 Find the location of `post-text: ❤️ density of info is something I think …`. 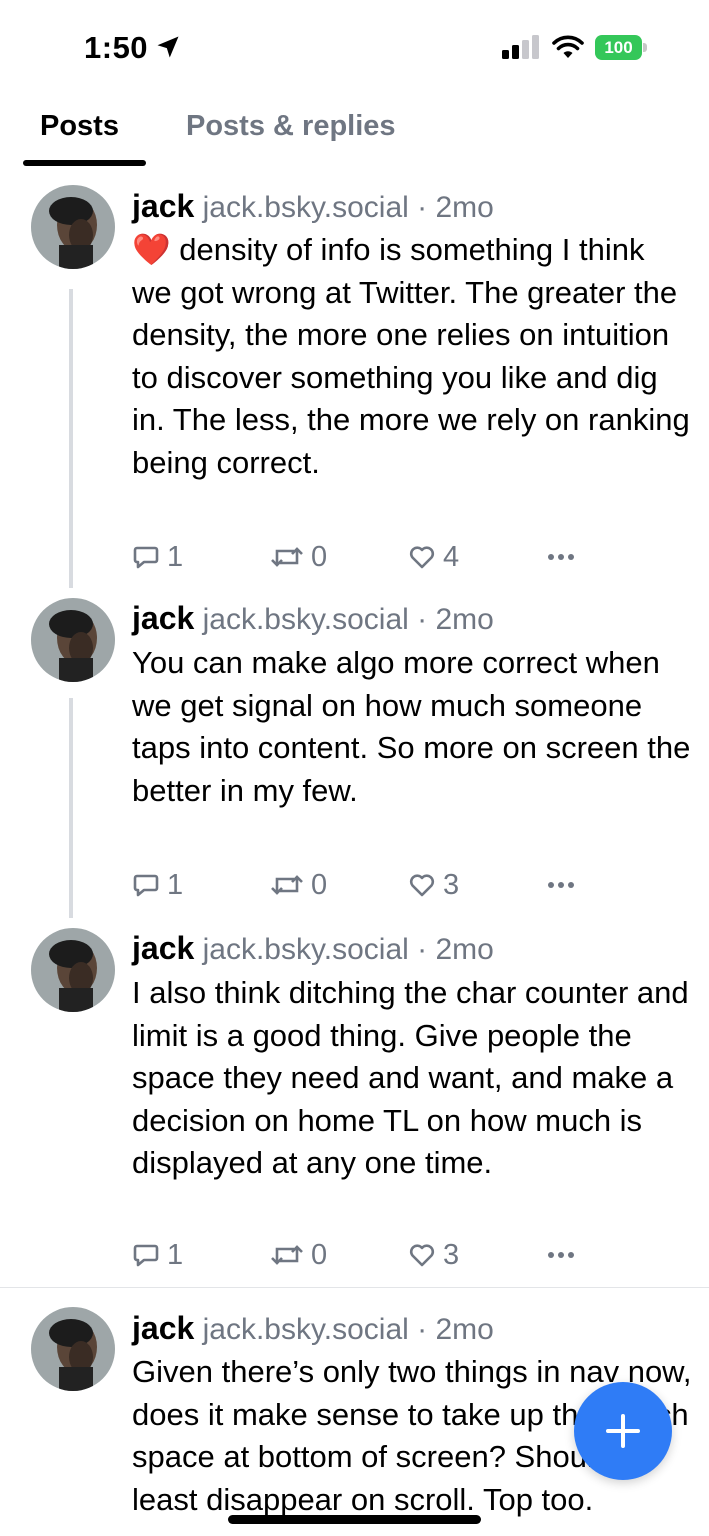

post-text: ❤️ density of info is something I think … is located at coordinates (412, 356).